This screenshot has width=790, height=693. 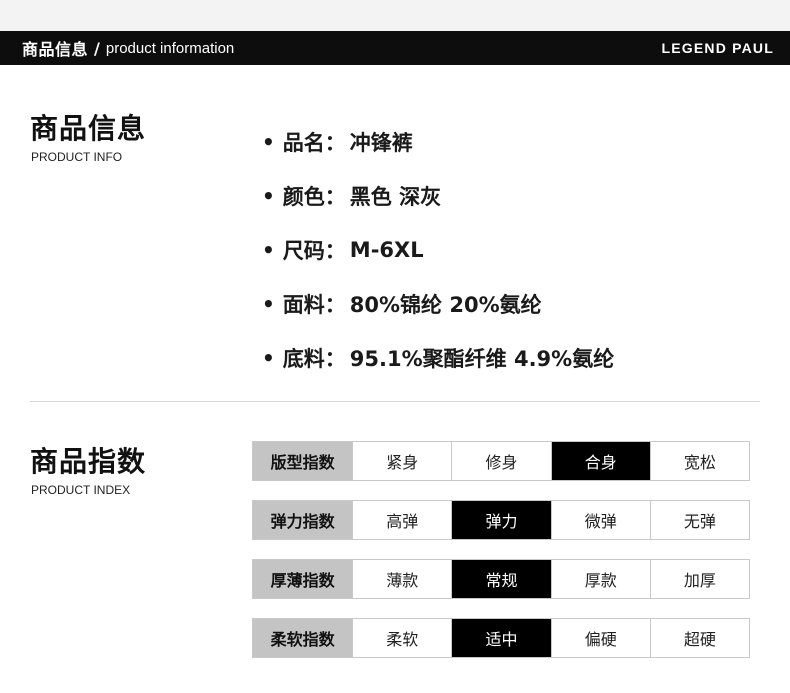 What do you see at coordinates (699, 638) in the screenshot?
I see `index-option: 超硬` at bounding box center [699, 638].